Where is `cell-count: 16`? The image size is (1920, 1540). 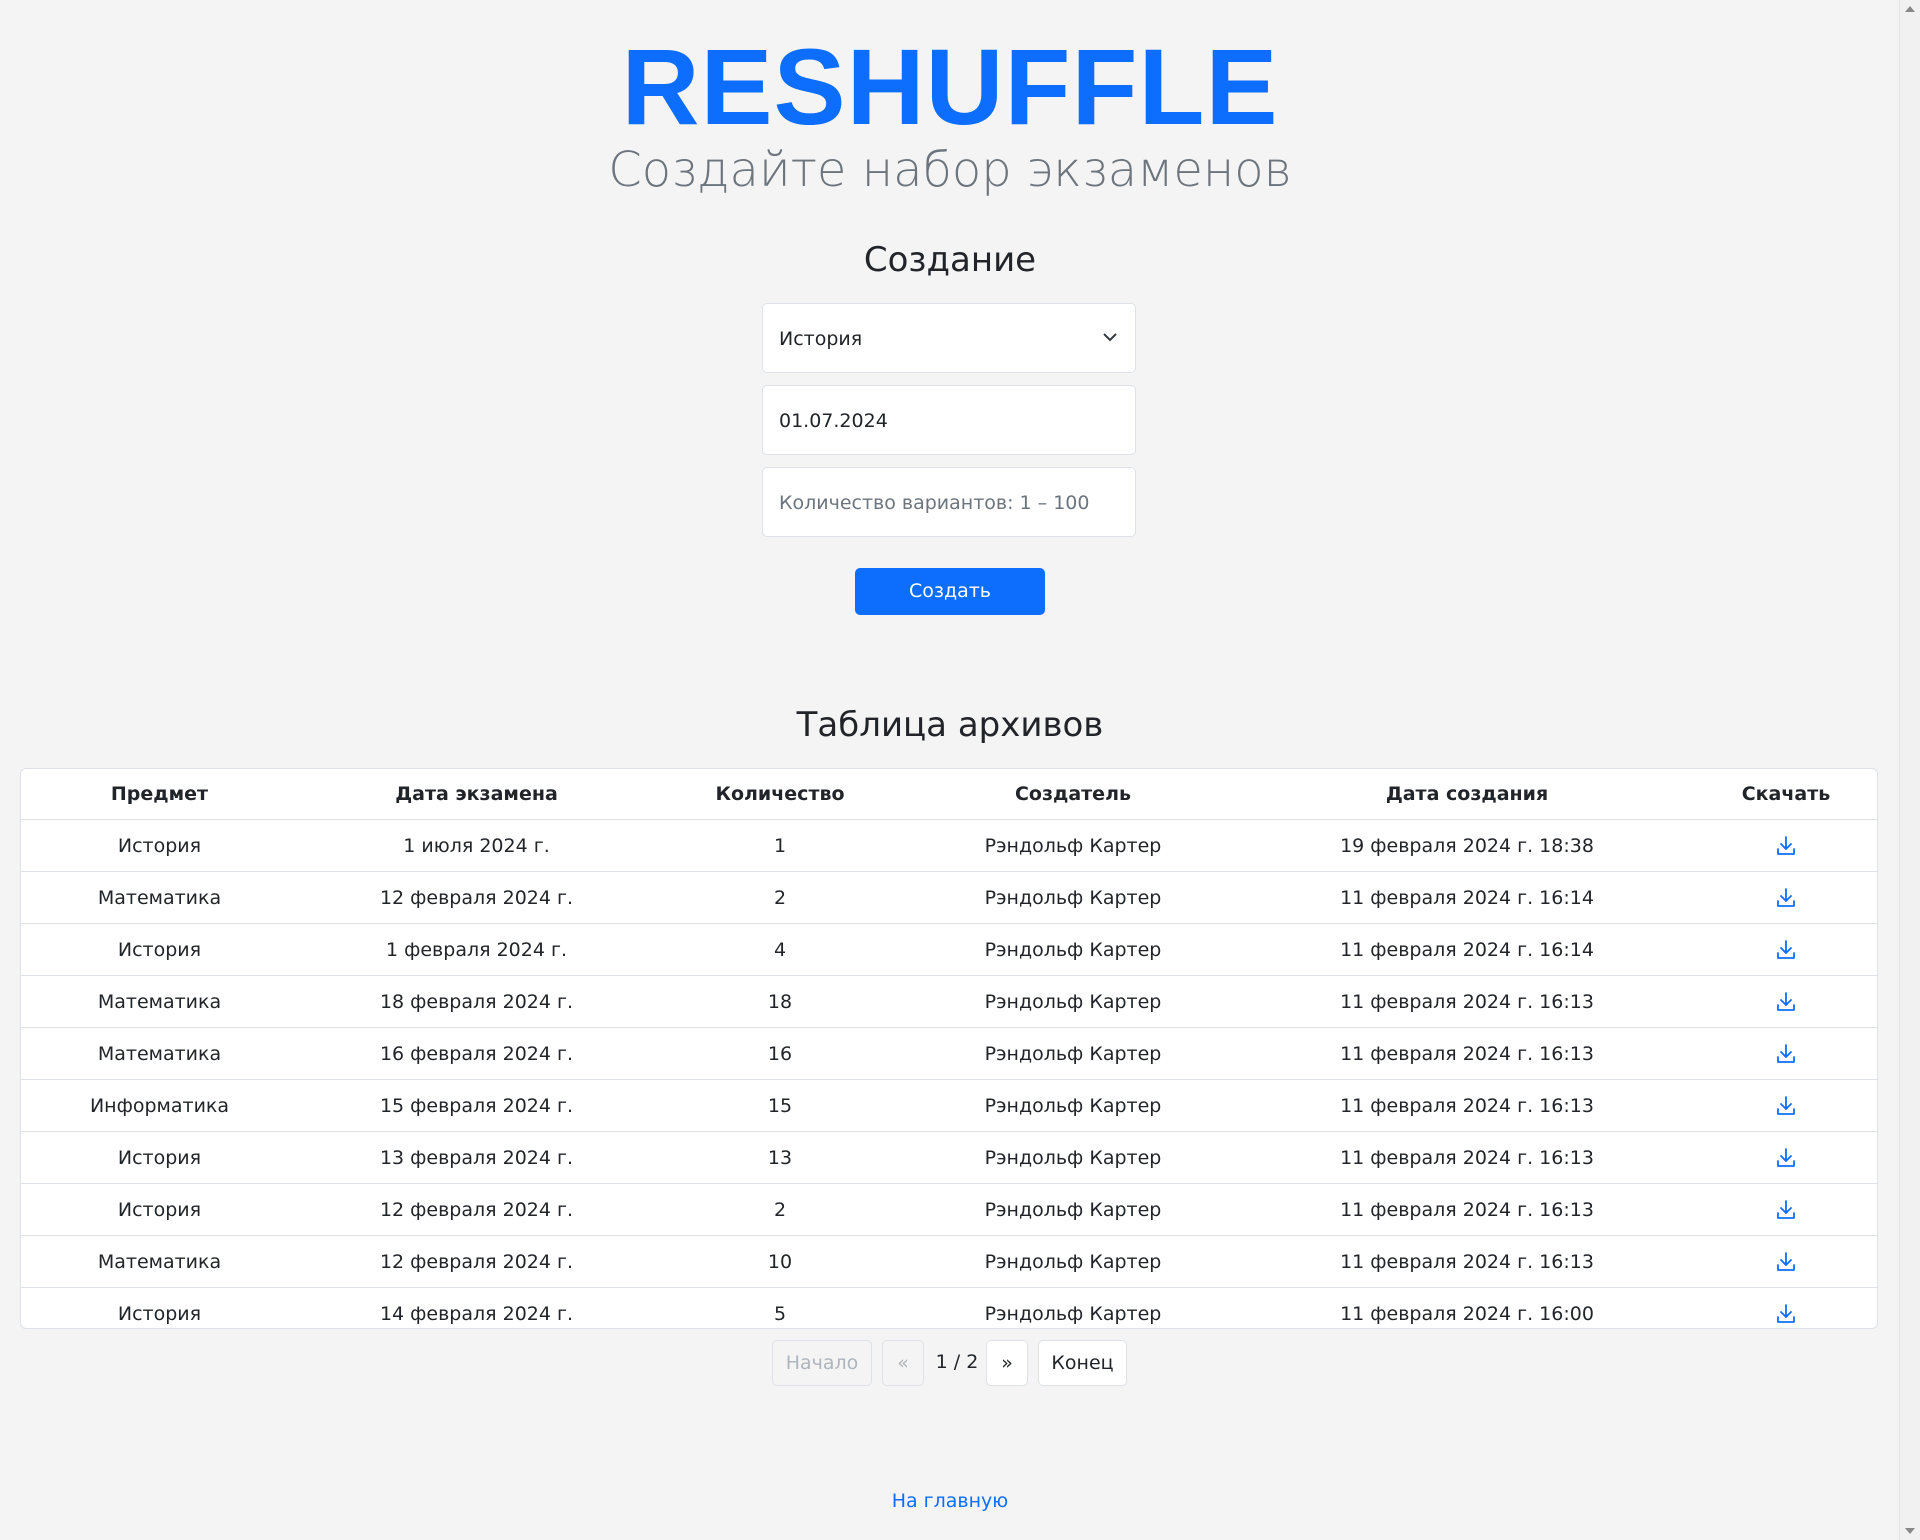
cell-count: 16 is located at coordinates (780, 1053).